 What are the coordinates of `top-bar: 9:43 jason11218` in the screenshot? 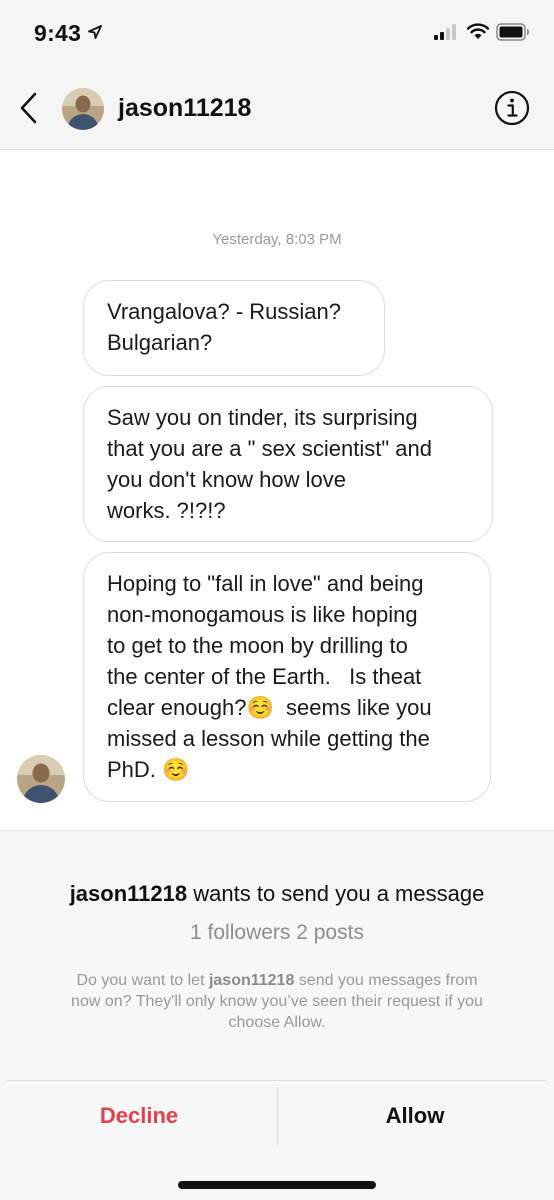 It's located at (277, 75).